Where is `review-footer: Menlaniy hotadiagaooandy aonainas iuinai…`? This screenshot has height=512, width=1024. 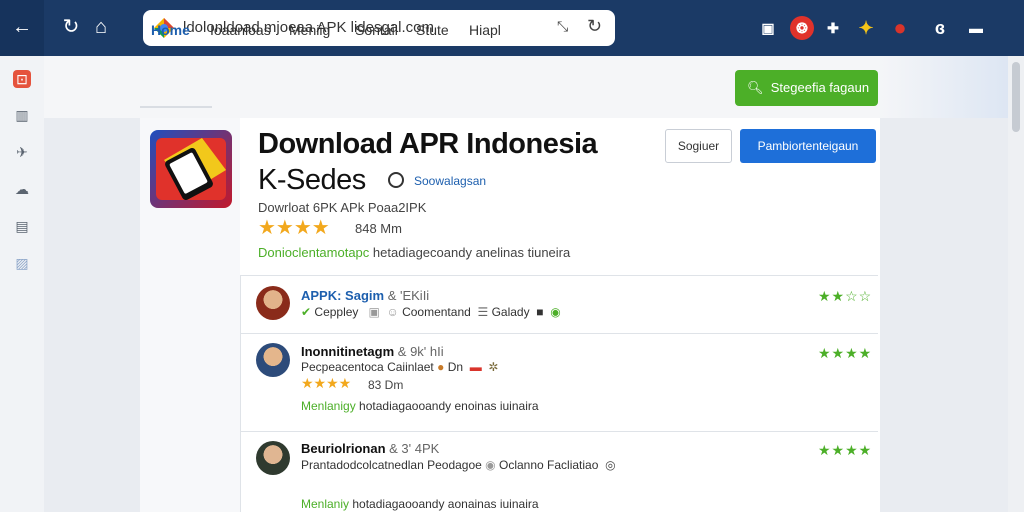
review-footer: Menlaniy hotadiagaooandy aonainas iuinai… is located at coordinates (420, 504).